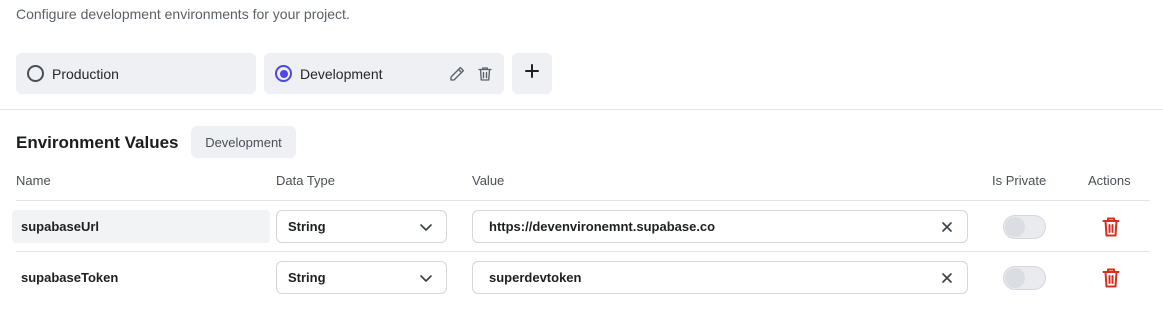  What do you see at coordinates (1109, 180) in the screenshot?
I see `column-header-actions: Actions` at bounding box center [1109, 180].